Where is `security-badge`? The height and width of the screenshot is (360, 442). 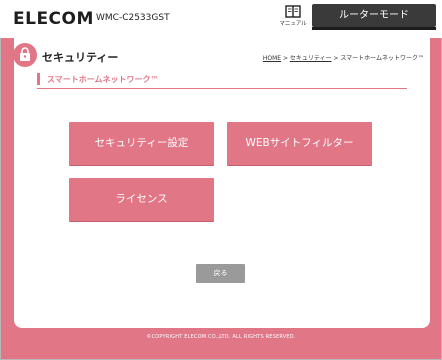 security-badge is located at coordinates (25, 55).